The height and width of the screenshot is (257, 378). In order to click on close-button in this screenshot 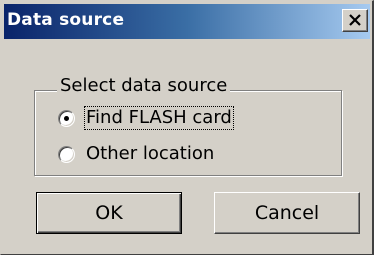, I will do `click(355, 20)`.